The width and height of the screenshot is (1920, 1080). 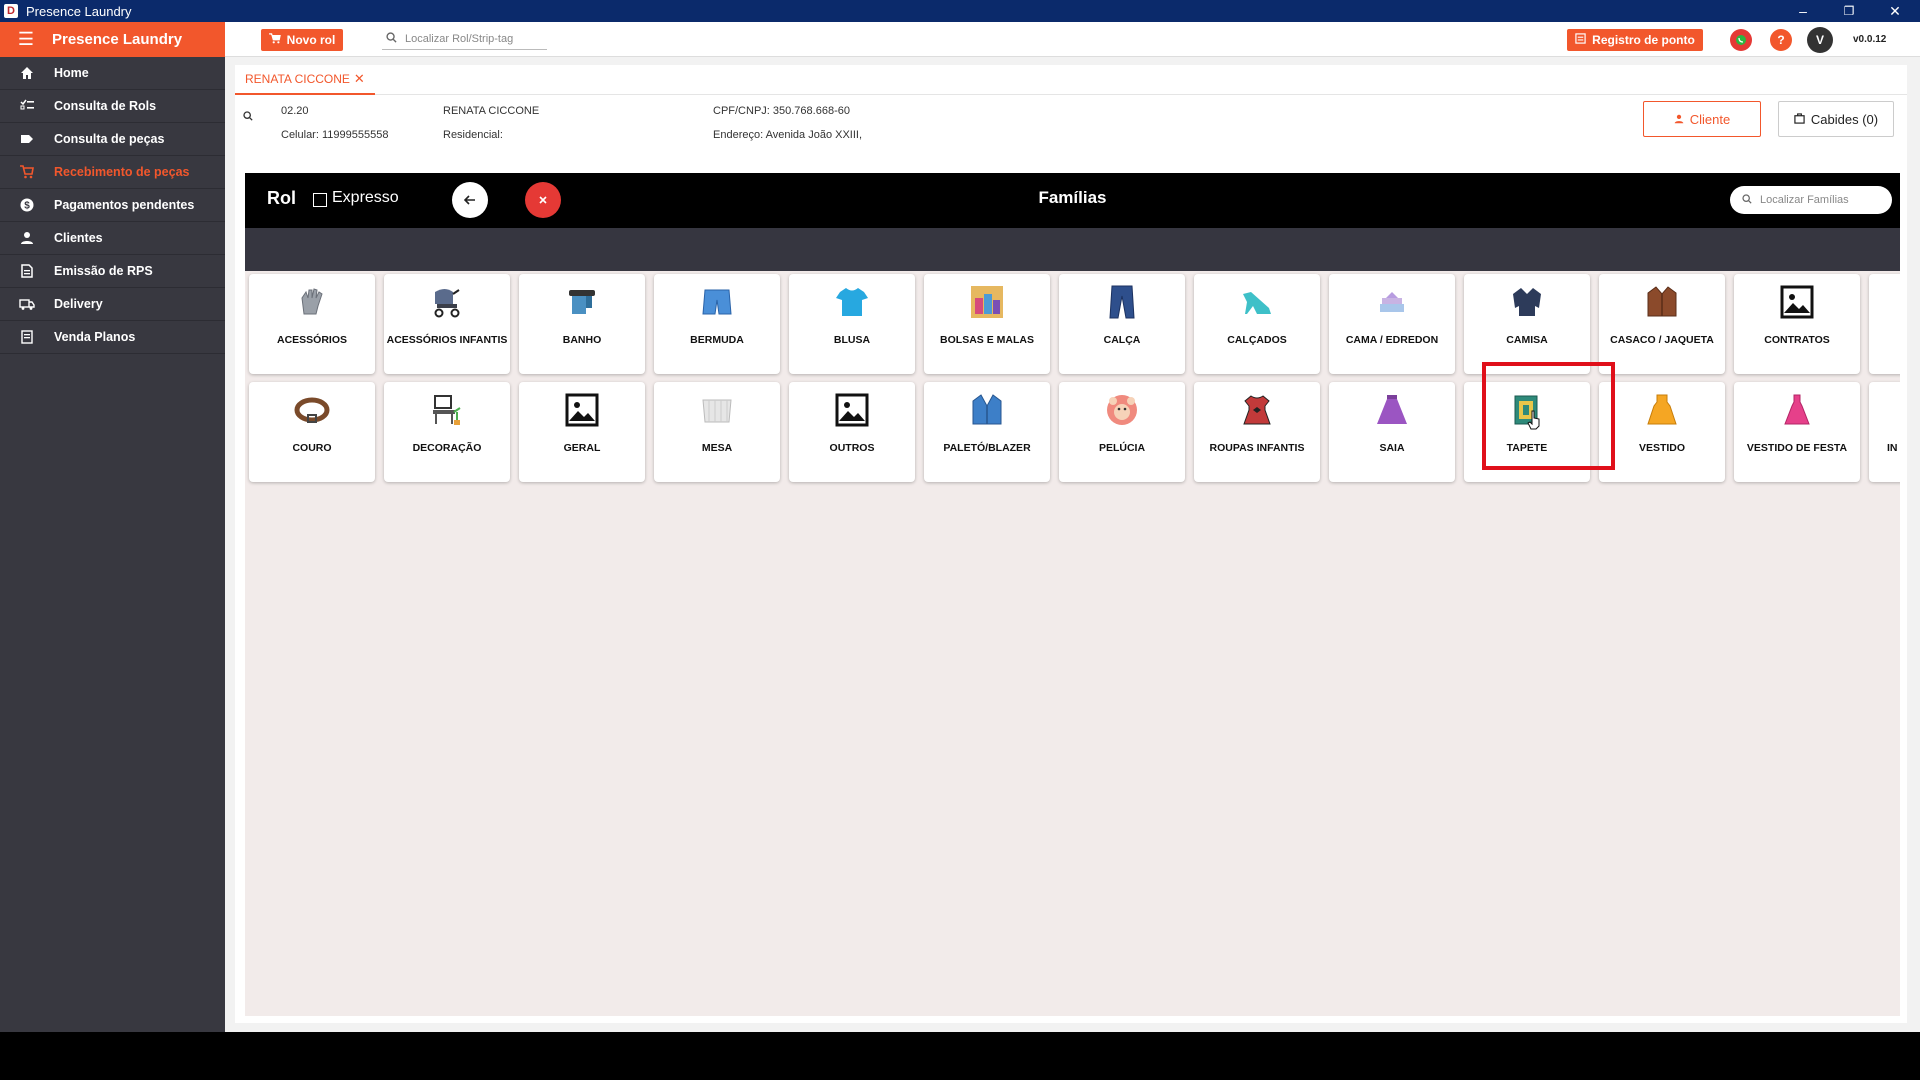 I want to click on family-card-blusa: BLUSA, so click(x=852, y=324).